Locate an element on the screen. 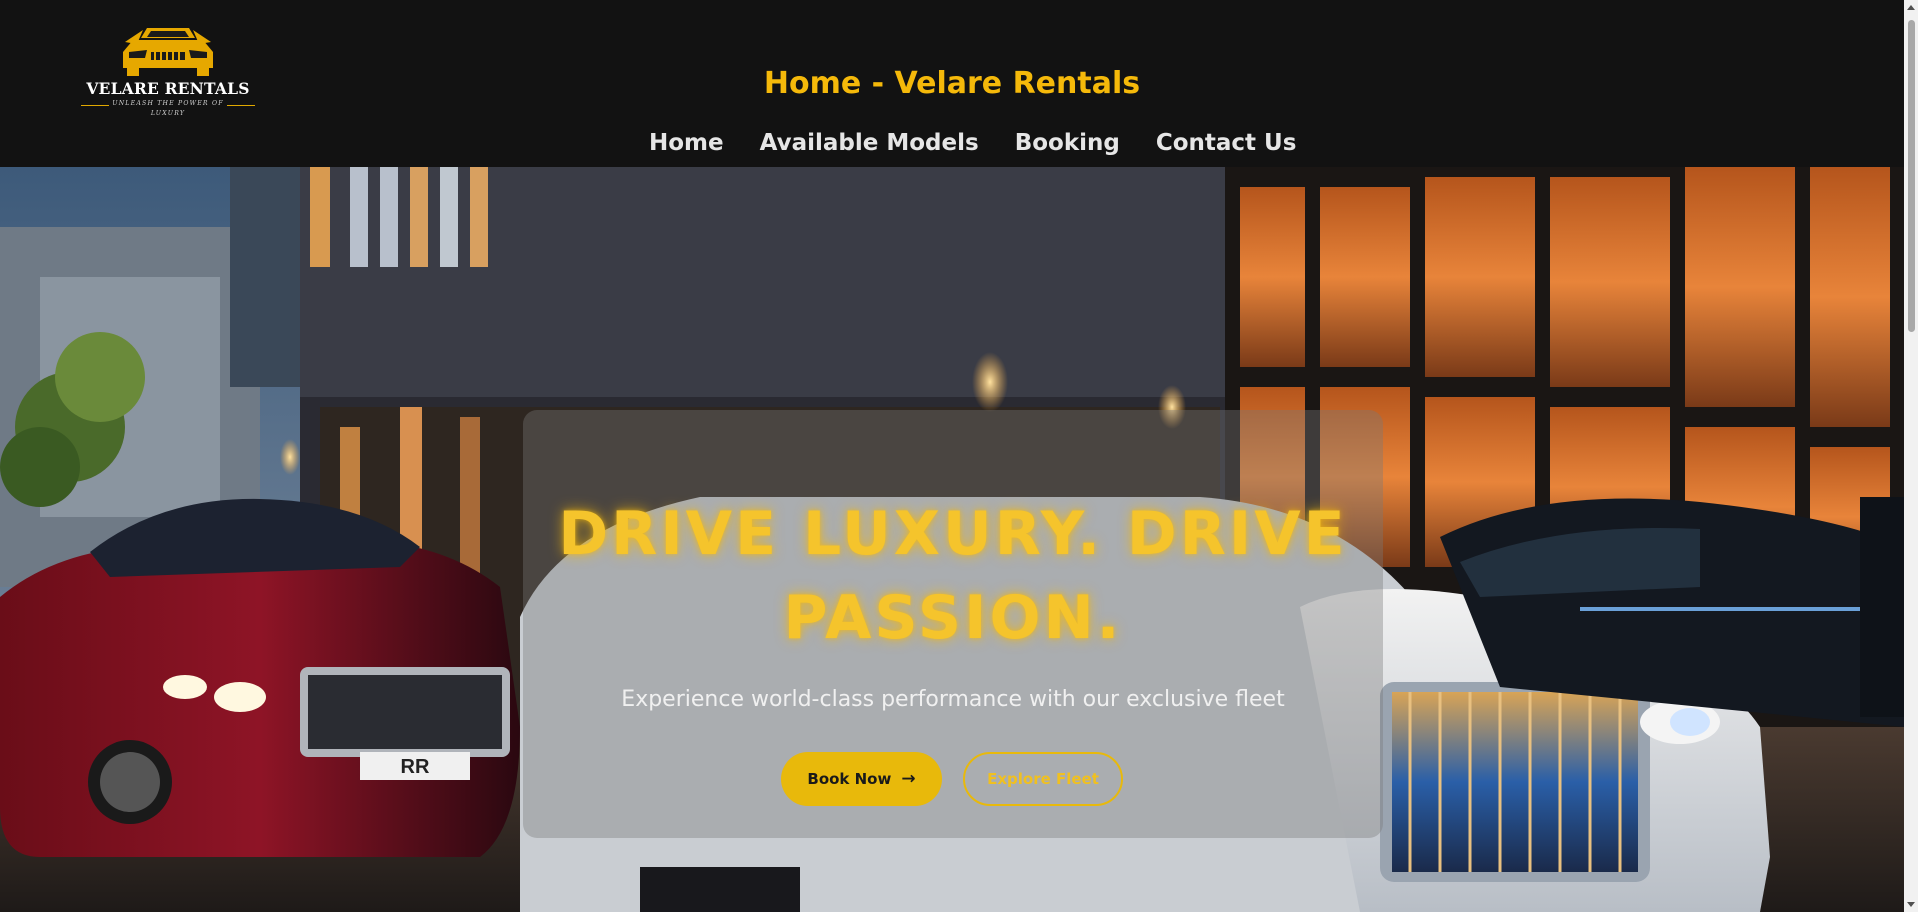 The height and width of the screenshot is (912, 1918). page-title: Home - Velare Rentals is located at coordinates (952, 83).